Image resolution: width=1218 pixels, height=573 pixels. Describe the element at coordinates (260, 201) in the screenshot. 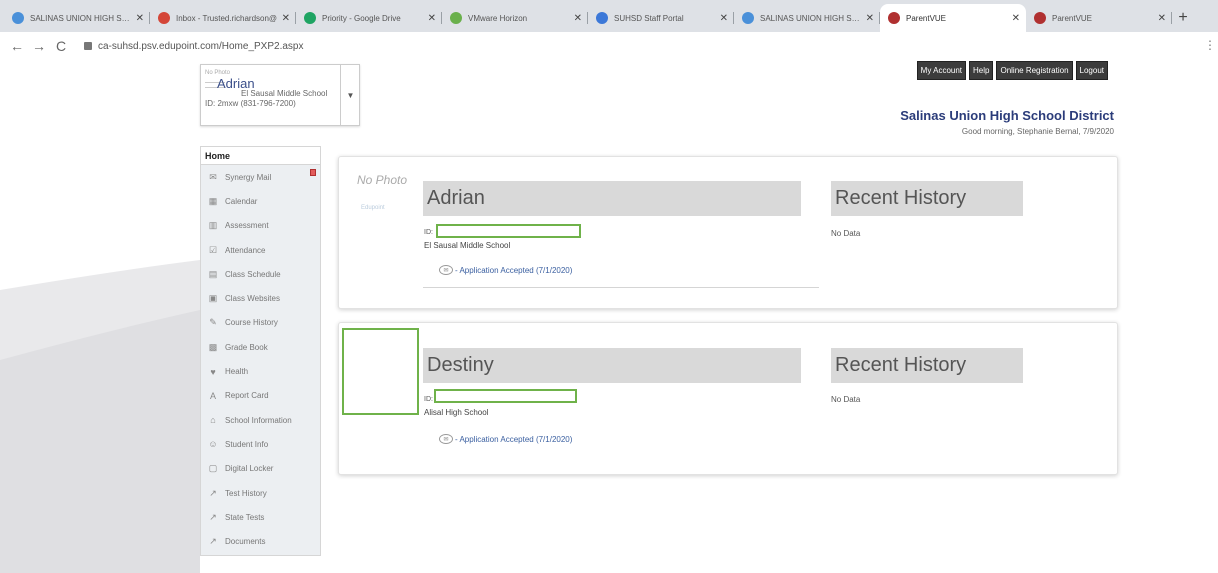

I see `nav-item: ▦ Calendar` at that location.